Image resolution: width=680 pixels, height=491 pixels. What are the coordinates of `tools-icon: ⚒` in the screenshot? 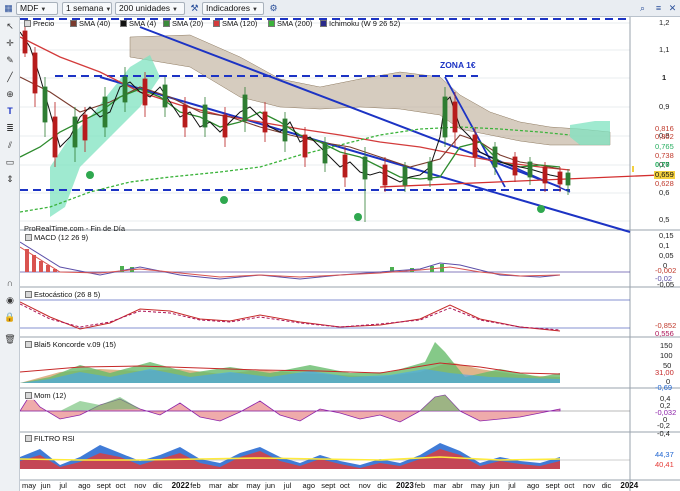 It's located at (194, 8).